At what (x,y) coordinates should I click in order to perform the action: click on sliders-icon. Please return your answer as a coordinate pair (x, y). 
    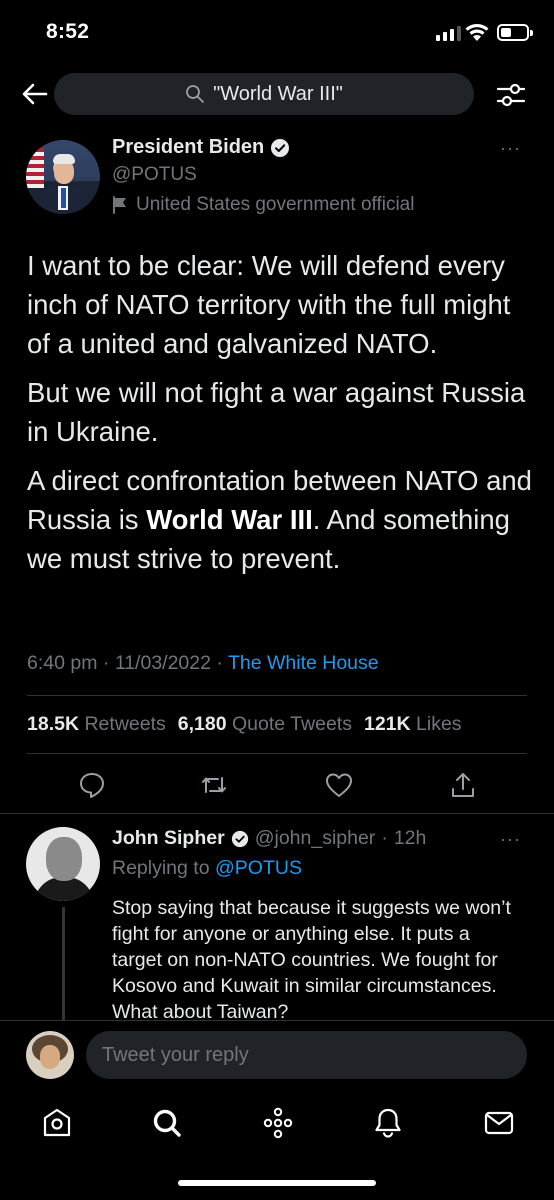
    Looking at the image, I should click on (511, 95).